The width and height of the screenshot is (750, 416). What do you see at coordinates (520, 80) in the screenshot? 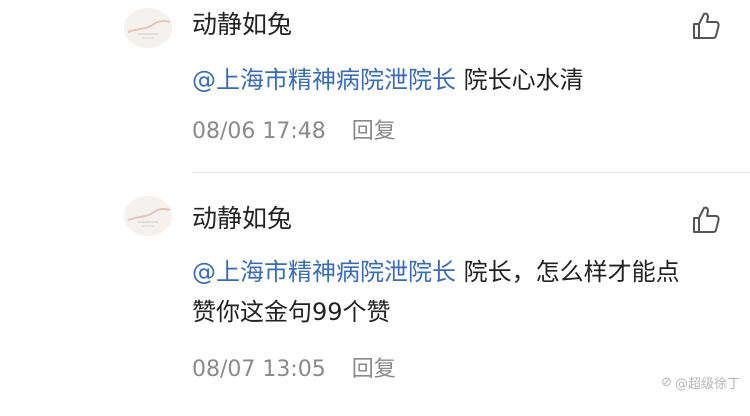
I see `comment-text: 院长心水清` at bounding box center [520, 80].